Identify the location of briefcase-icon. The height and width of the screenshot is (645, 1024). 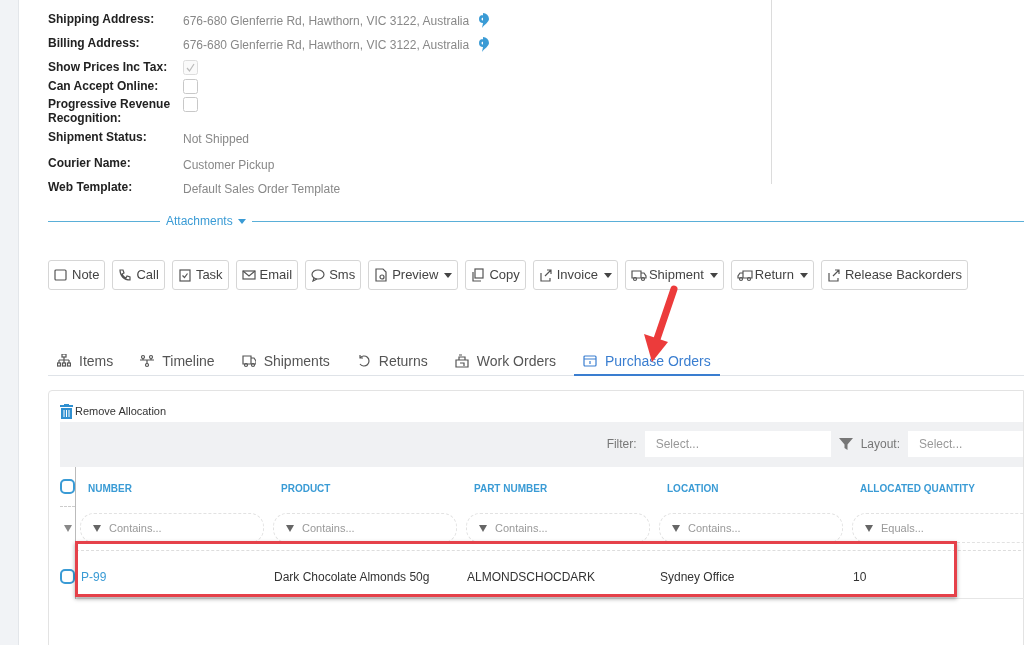
(461, 361).